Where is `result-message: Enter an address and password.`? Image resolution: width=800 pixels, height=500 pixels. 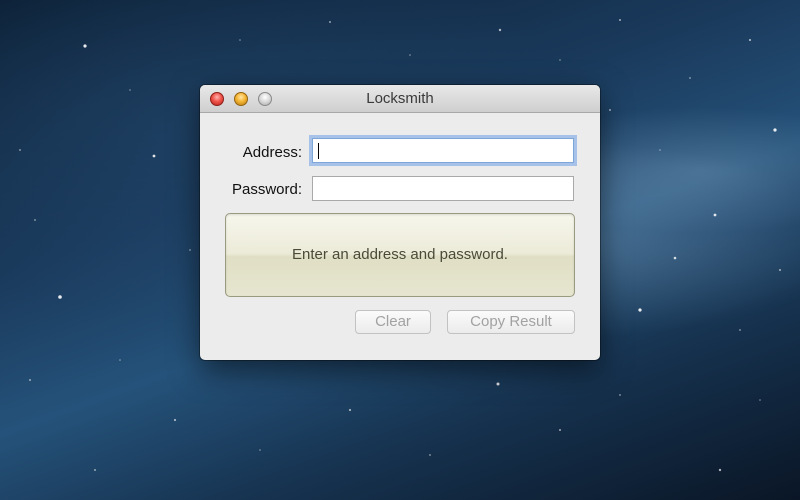
result-message: Enter an address and password. is located at coordinates (400, 254).